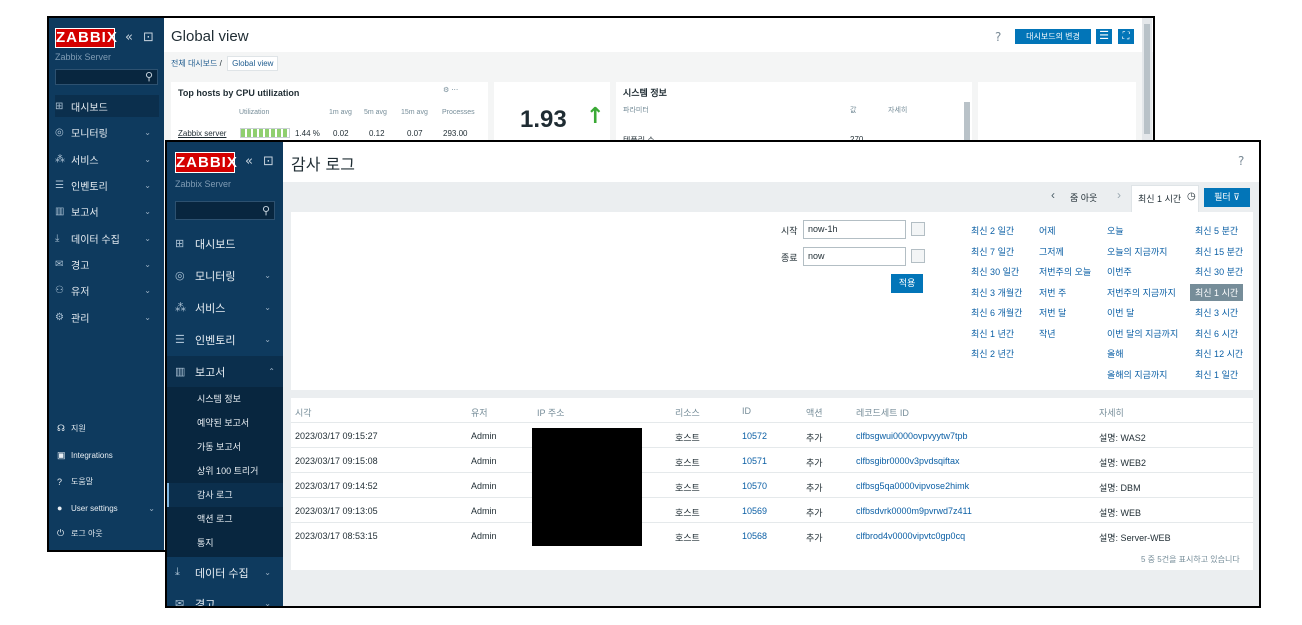 The image size is (1302, 625). I want to click on quick-range-link: 최신 1 년간, so click(992, 333).